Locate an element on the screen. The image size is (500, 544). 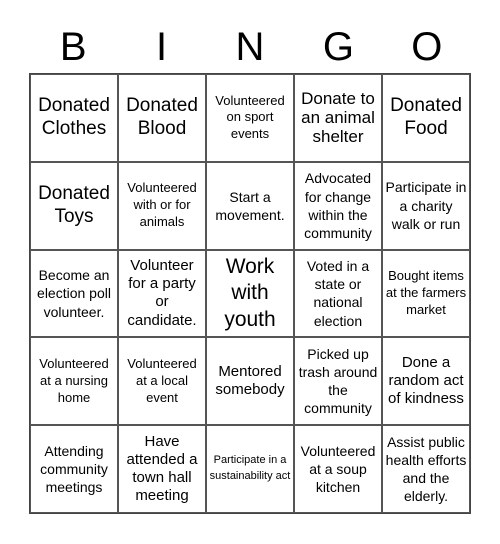
header-letter-i: I is located at coordinates (162, 47).